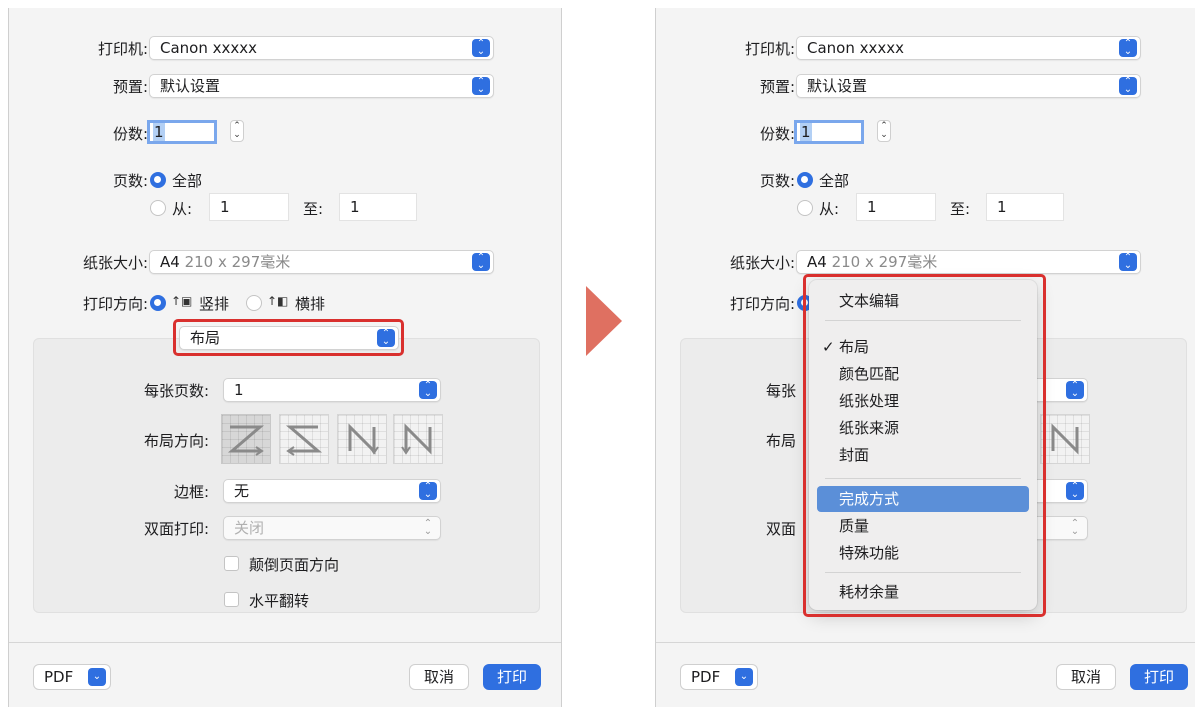  I want to click on layout-direction-label: 布局方向:, so click(176, 441).